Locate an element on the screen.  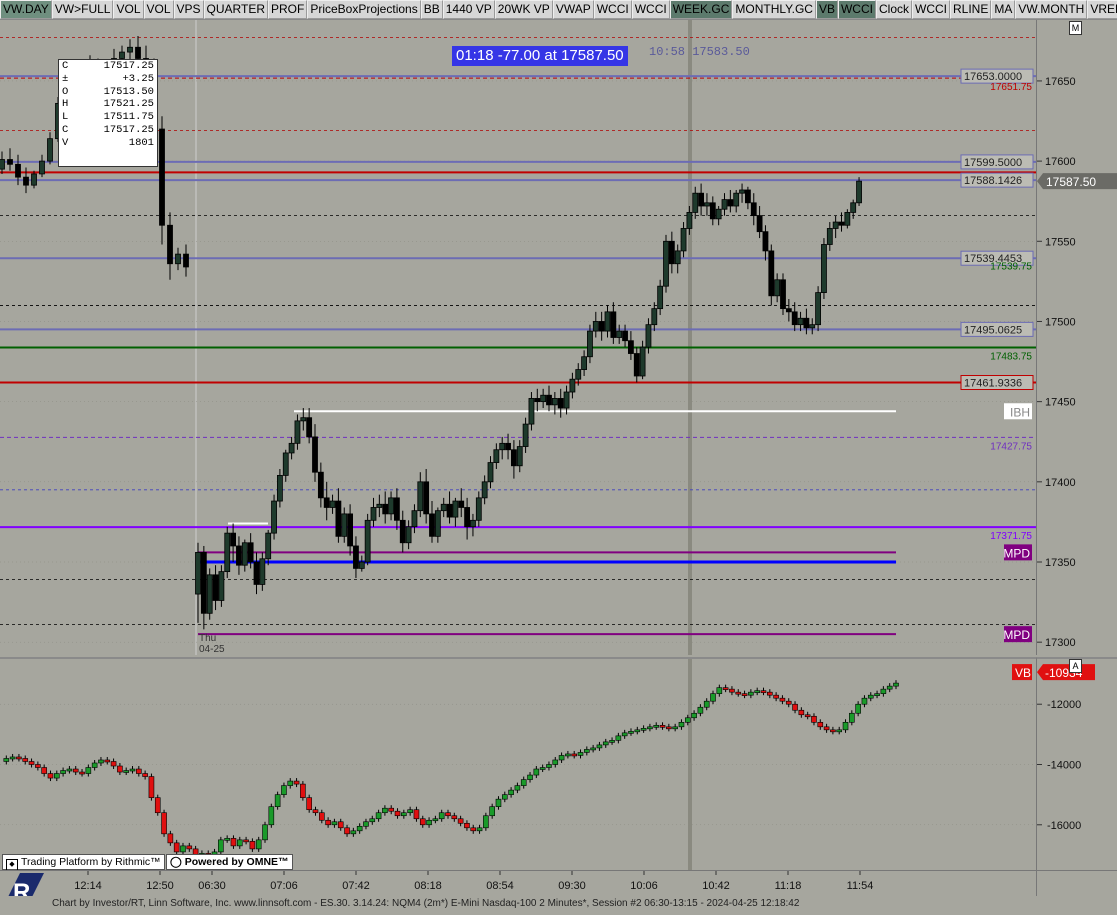
toolbar-button-quarter: QUARTER is located at coordinates (235, 9).